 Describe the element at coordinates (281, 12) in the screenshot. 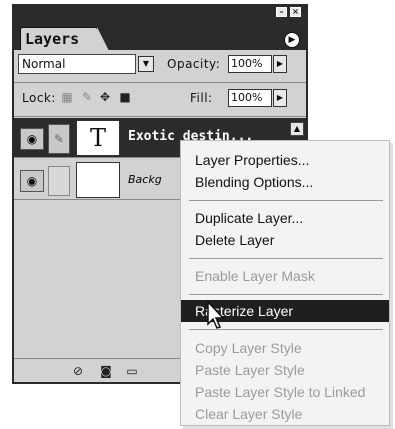

I see `minimize-icon: –` at that location.